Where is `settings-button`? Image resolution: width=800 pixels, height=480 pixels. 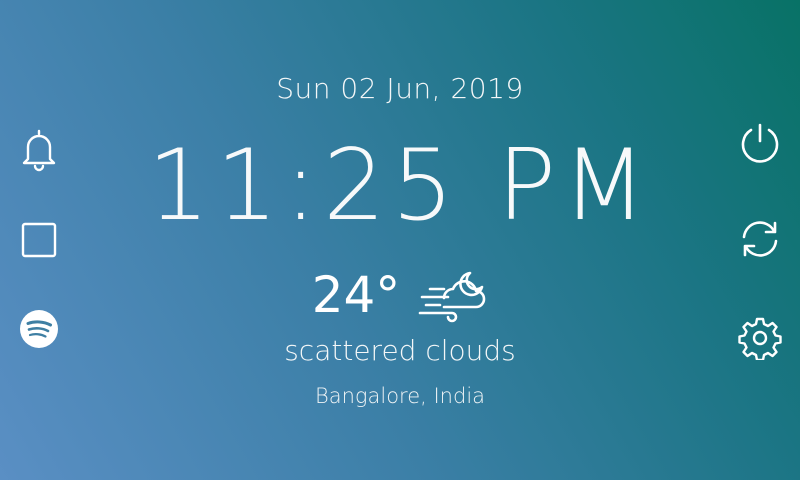
settings-button is located at coordinates (760, 338).